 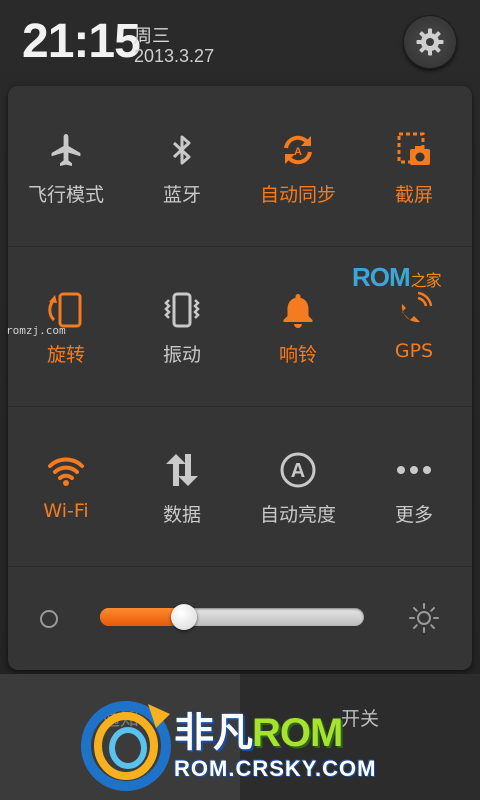 I want to click on brightness-control, so click(x=240, y=618).